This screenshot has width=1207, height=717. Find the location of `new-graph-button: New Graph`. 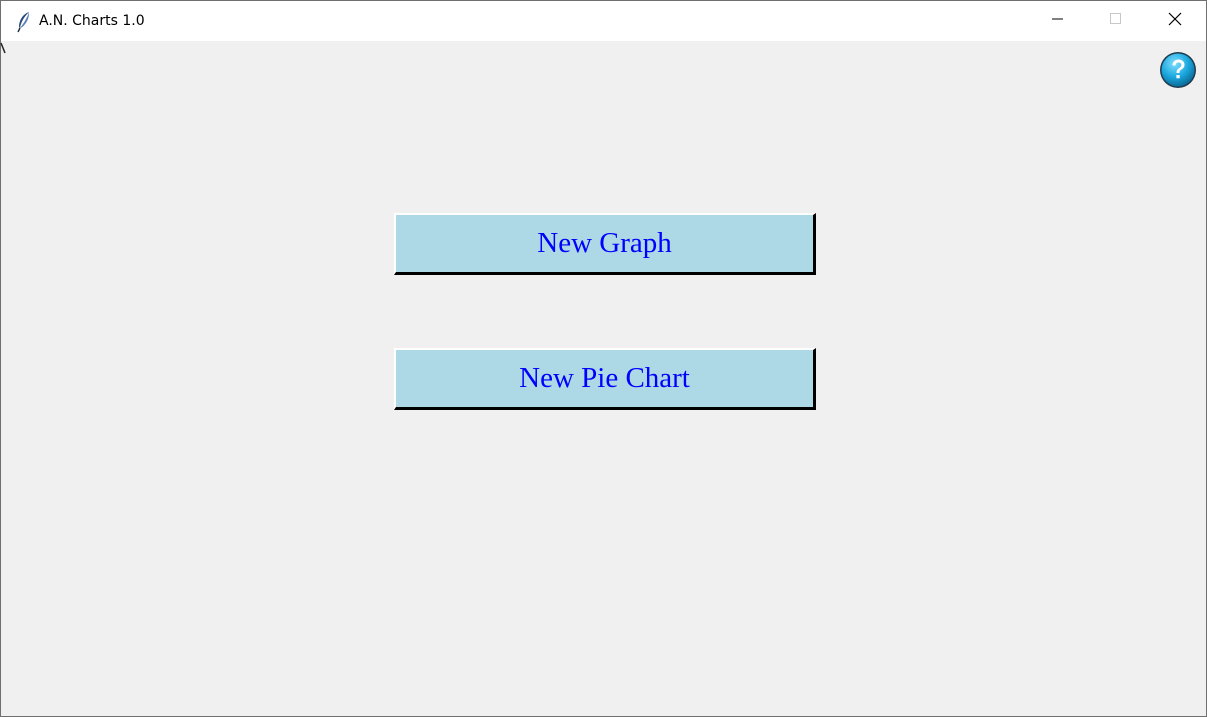

new-graph-button: New Graph is located at coordinates (605, 244).